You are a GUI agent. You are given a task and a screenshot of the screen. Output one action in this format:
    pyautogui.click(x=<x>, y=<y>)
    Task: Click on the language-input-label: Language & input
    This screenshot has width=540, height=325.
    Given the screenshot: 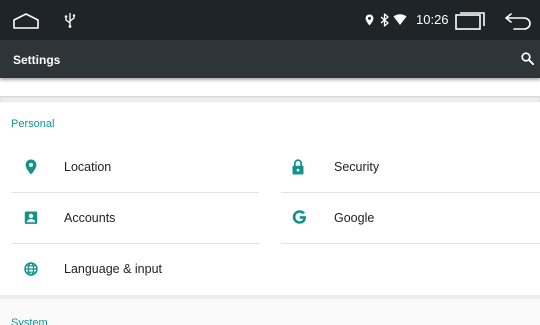 What is the action you would take?
    pyautogui.click(x=113, y=269)
    